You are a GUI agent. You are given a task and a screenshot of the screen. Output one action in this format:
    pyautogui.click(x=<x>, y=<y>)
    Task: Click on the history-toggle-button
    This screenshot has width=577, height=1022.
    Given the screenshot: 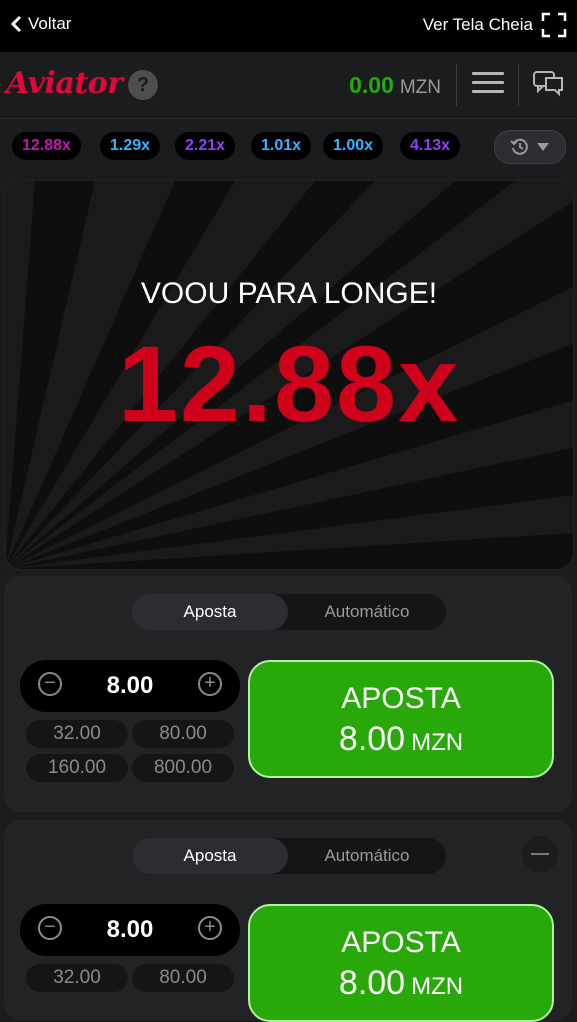 What is the action you would take?
    pyautogui.click(x=530, y=147)
    